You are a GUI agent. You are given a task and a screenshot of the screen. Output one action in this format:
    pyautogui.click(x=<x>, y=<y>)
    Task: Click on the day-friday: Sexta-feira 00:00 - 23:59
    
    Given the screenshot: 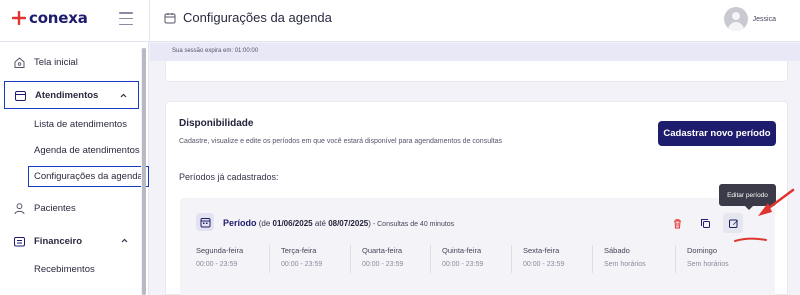 What is the action you would take?
    pyautogui.click(x=563, y=261)
    